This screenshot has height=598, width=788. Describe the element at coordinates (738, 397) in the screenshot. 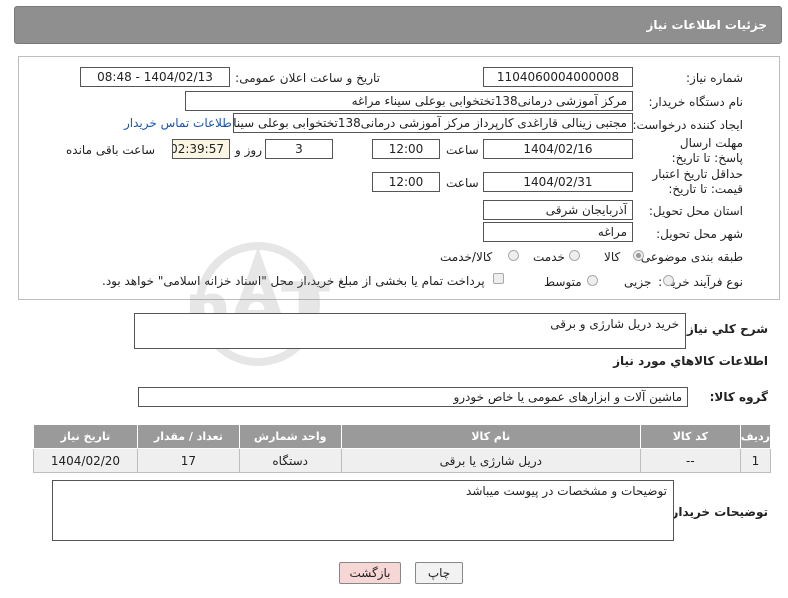

I see `goods-group-label: گروه کالا:` at that location.